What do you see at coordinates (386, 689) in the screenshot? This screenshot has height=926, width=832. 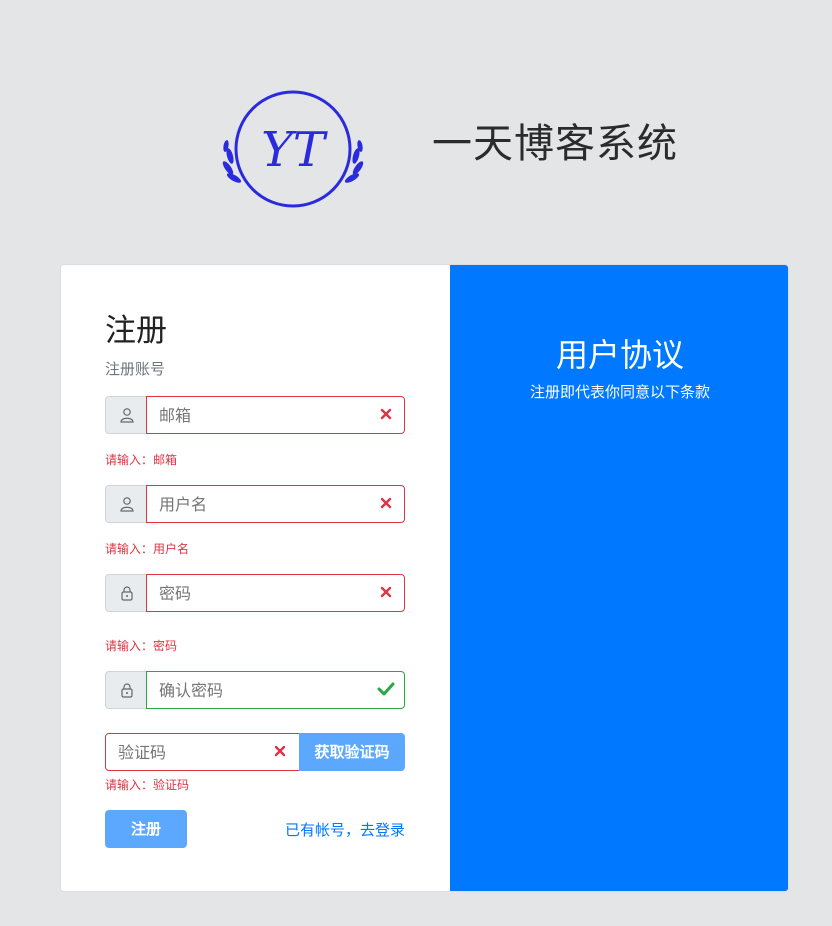 I see `check-icon` at bounding box center [386, 689].